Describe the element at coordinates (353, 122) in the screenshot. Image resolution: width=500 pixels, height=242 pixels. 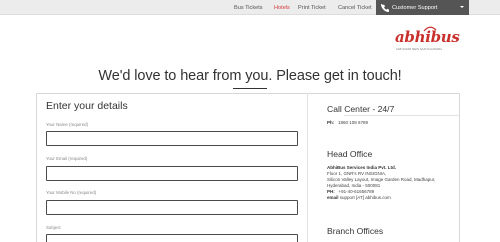
I see `call-center-number: 1860 108 6789` at that location.